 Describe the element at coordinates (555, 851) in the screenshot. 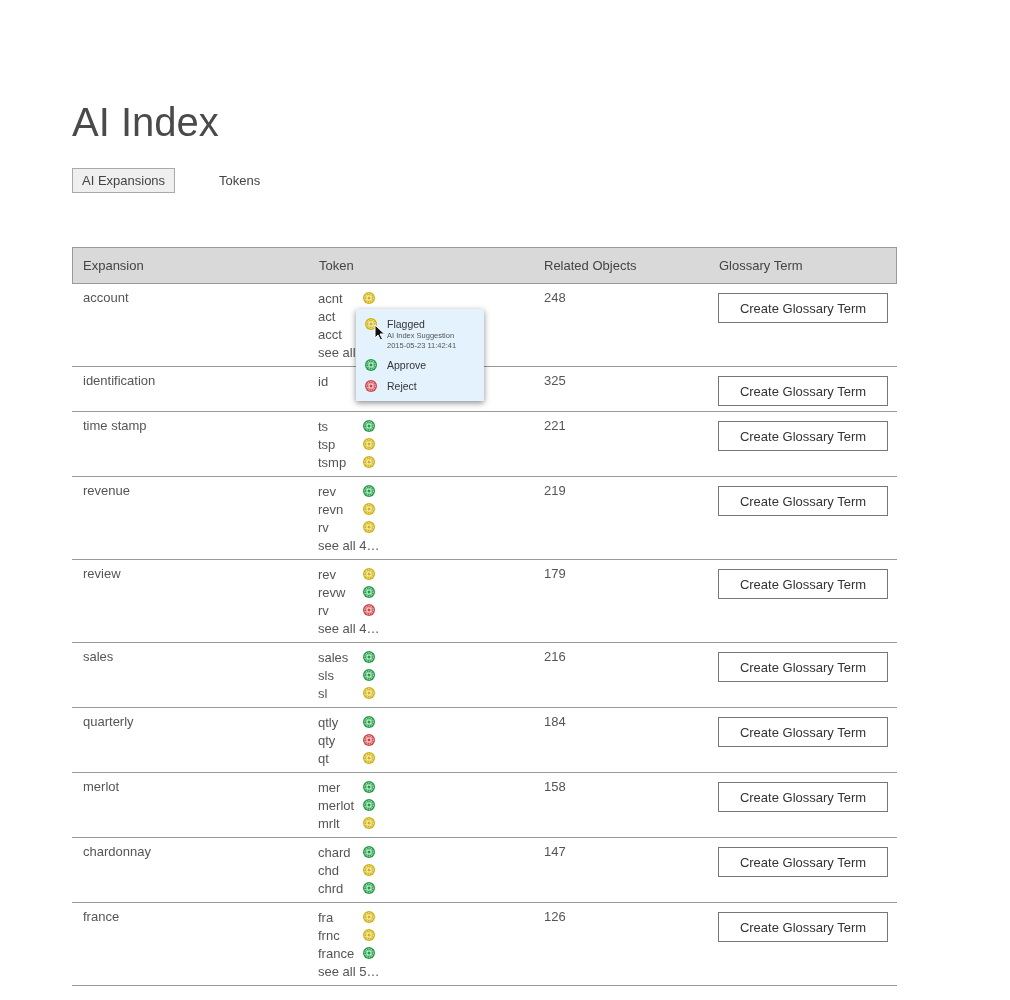

I see `related-objects-cell: 147` at that location.